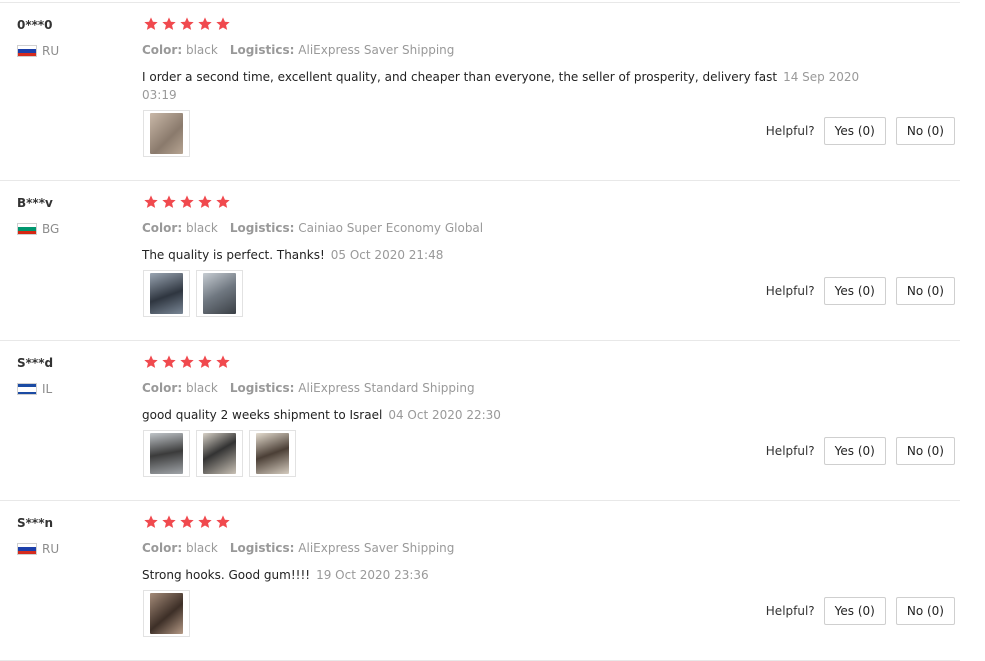  What do you see at coordinates (47, 389) in the screenshot?
I see `country-code: IL` at bounding box center [47, 389].